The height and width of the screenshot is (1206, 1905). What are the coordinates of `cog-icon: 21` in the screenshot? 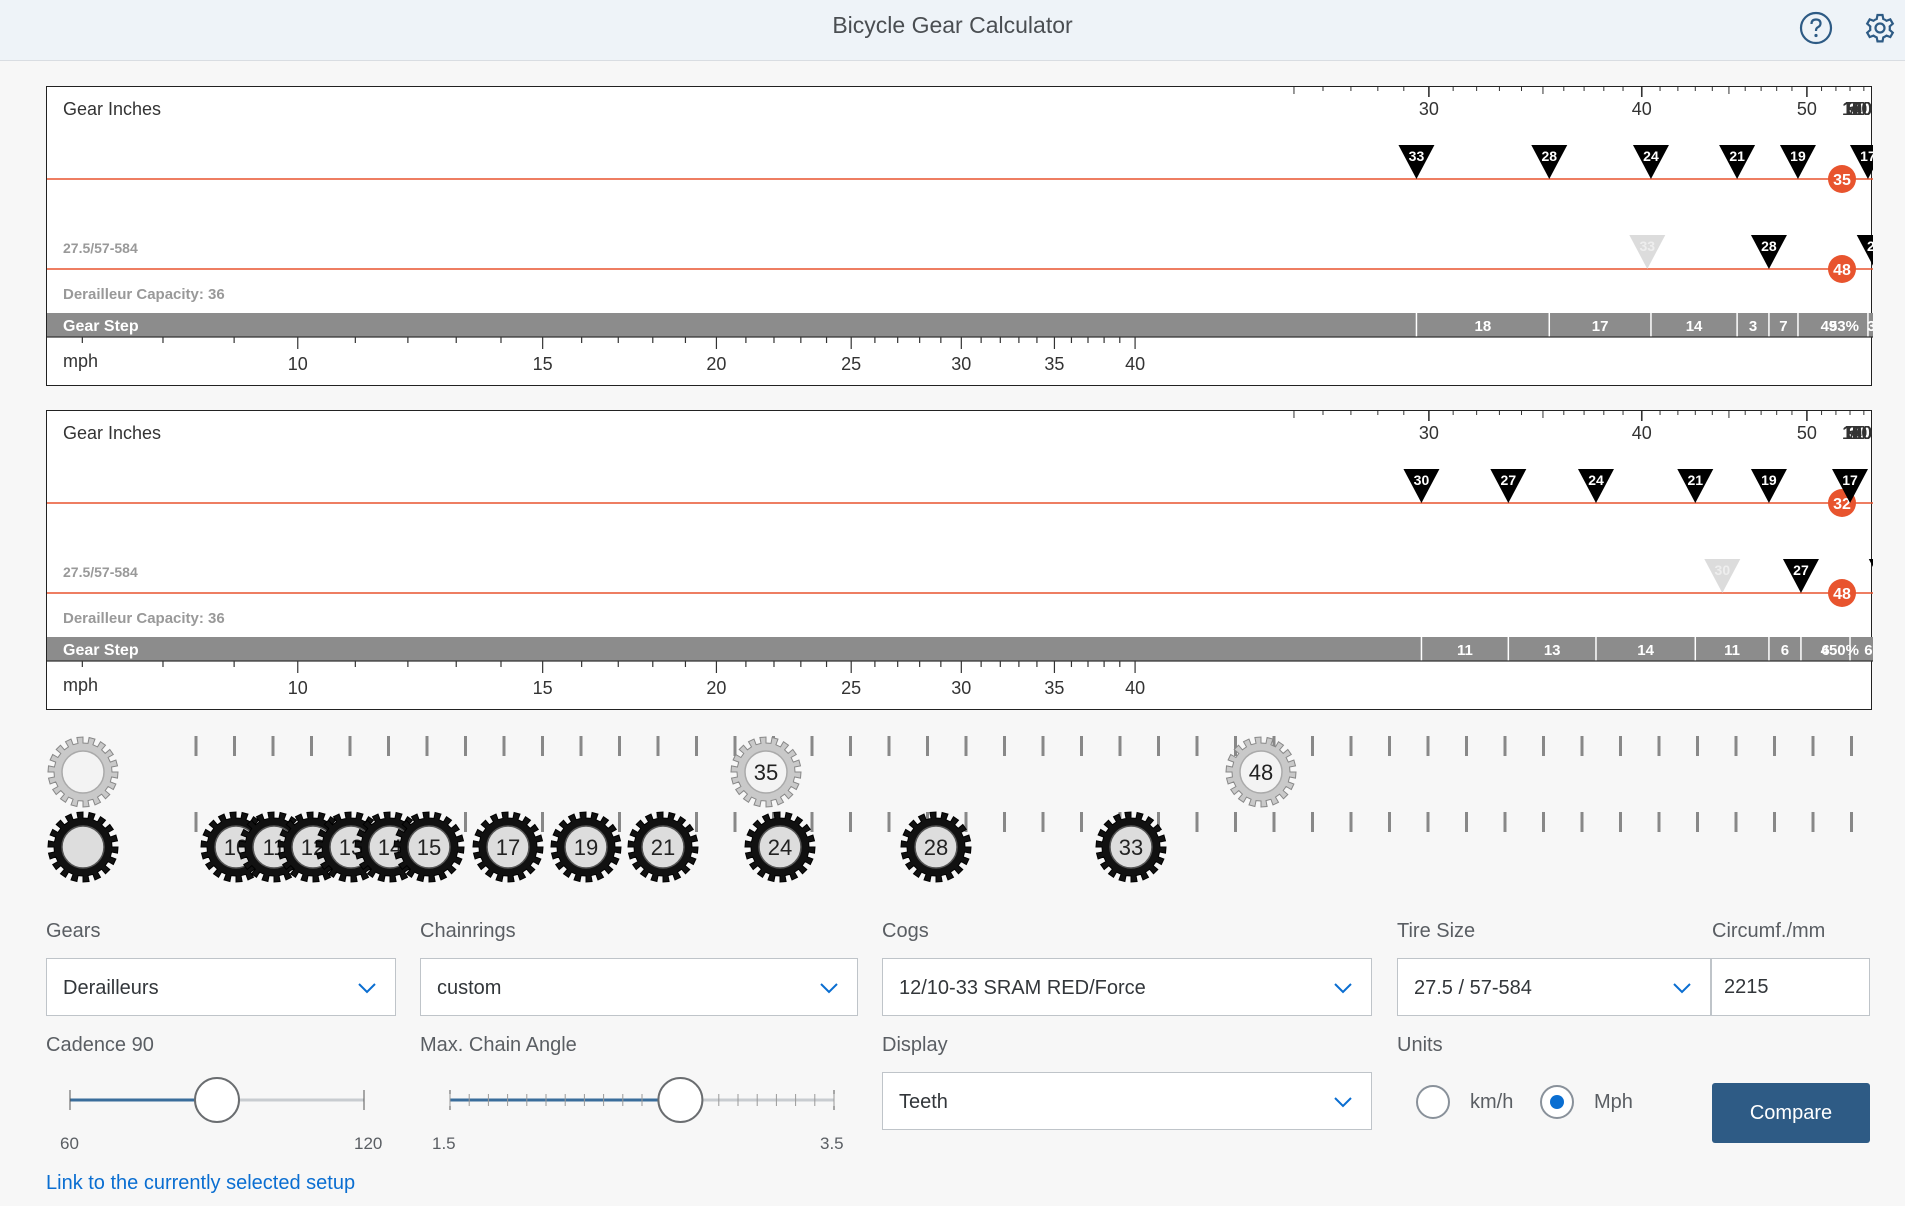 It's located at (663, 847).